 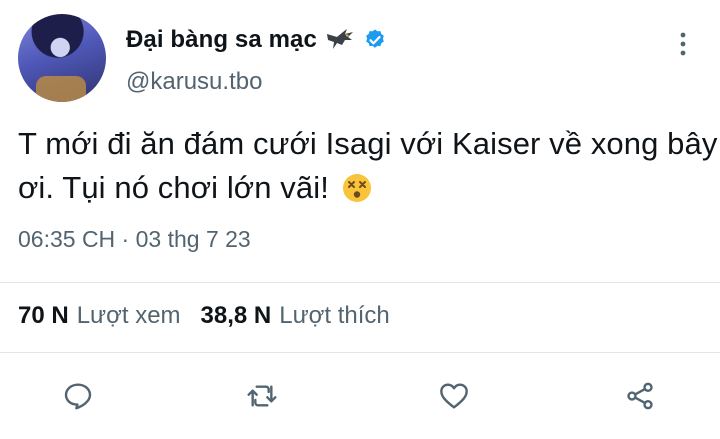 What do you see at coordinates (62, 58) in the screenshot?
I see `avatar` at bounding box center [62, 58].